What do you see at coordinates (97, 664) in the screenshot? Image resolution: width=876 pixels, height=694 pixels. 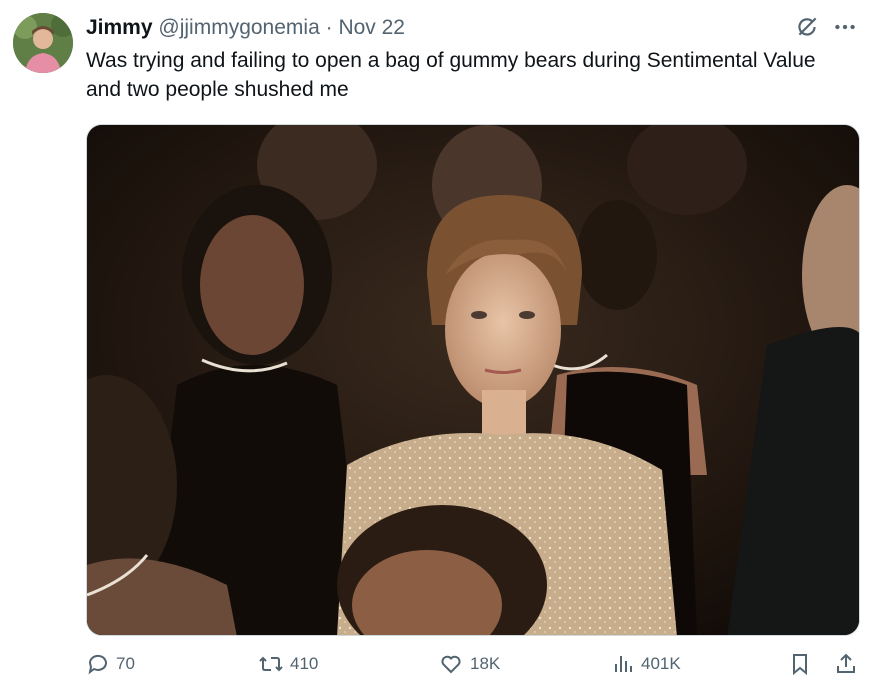 I see `reply-icon` at bounding box center [97, 664].